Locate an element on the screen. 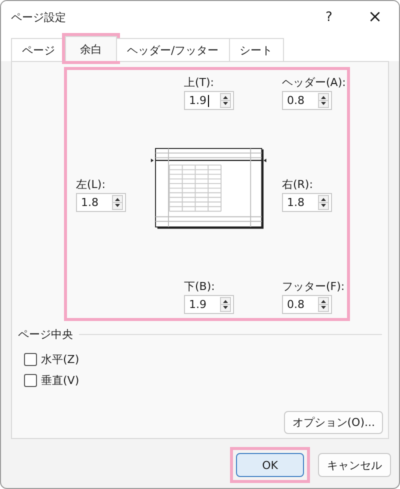 Image resolution: width=400 pixels, height=489 pixels. tab: シート is located at coordinates (256, 49).